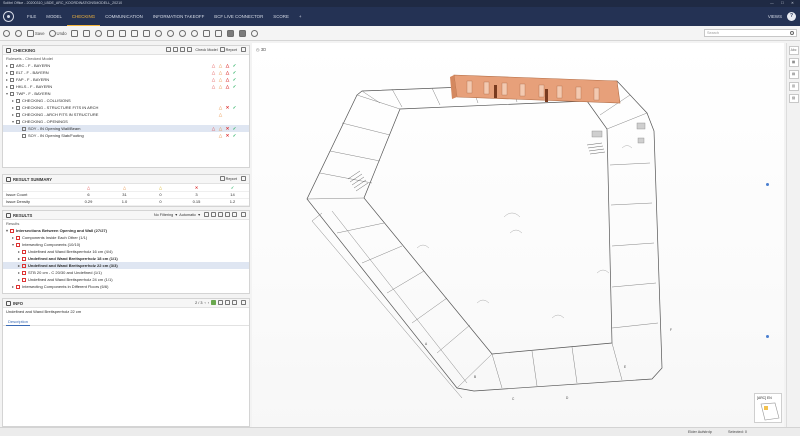  What do you see at coordinates (126, 128) in the screenshot?
I see `ruleset-row: SOY - IN Opening Wall/Beam △ △ ✕ ✓` at bounding box center [126, 128].